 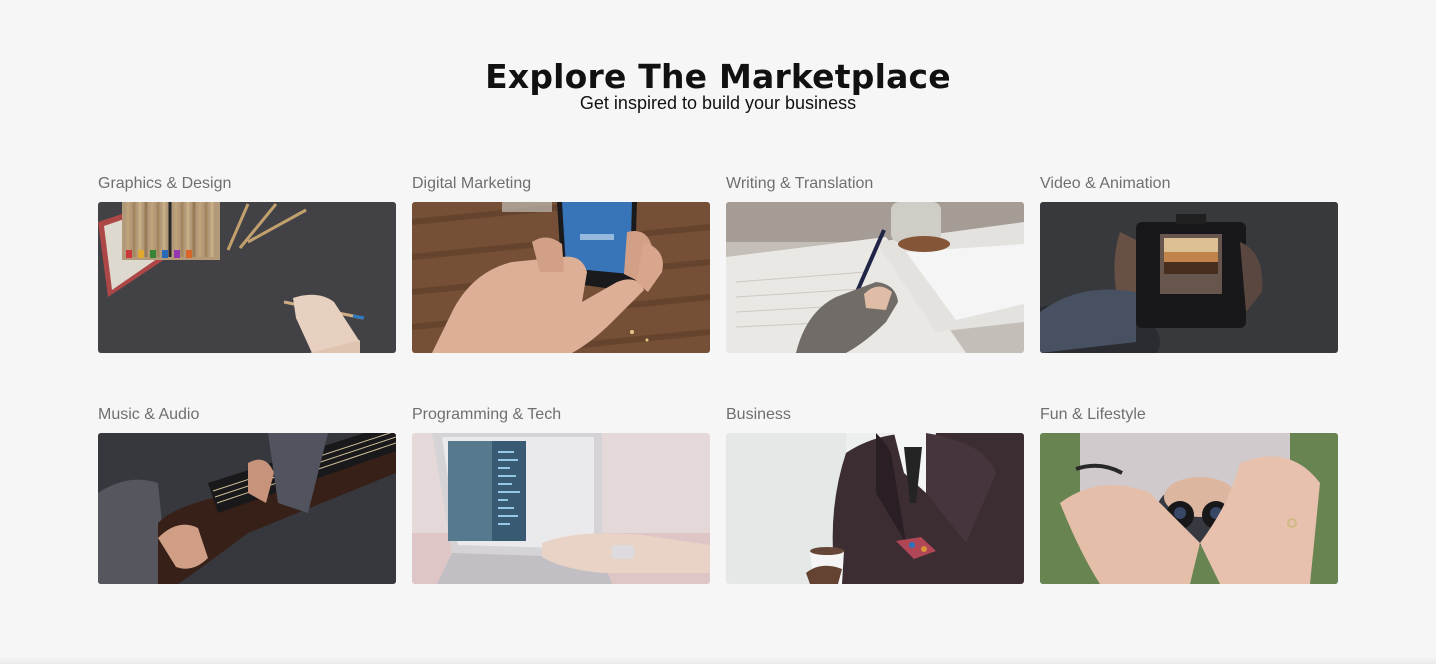 I want to click on heart-hands-image, so click(x=1189, y=508).